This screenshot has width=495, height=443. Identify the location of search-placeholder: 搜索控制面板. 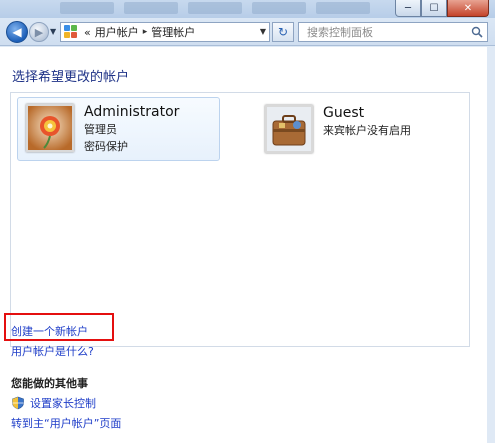
(340, 32).